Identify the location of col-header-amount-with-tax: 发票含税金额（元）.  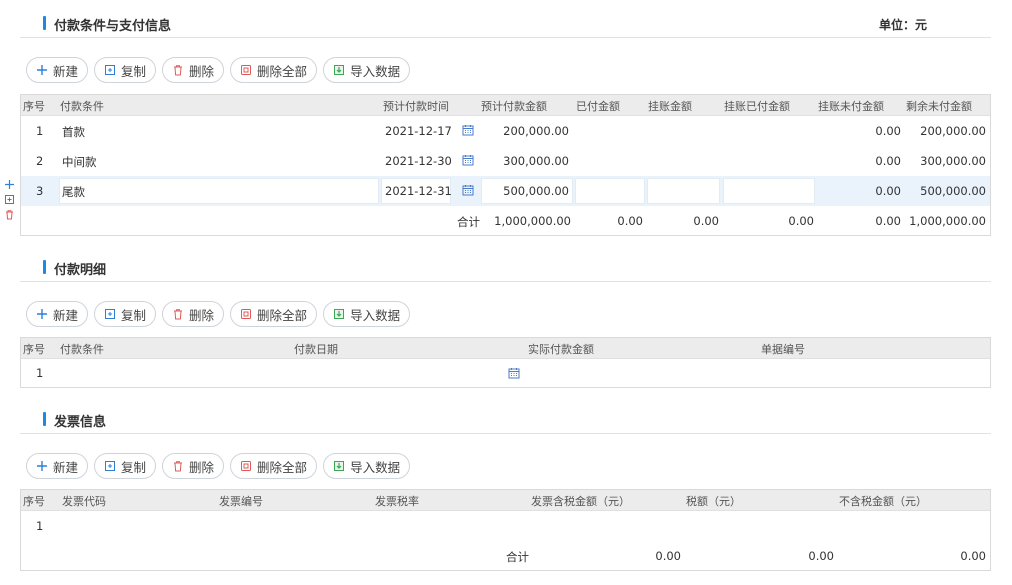
(580, 501).